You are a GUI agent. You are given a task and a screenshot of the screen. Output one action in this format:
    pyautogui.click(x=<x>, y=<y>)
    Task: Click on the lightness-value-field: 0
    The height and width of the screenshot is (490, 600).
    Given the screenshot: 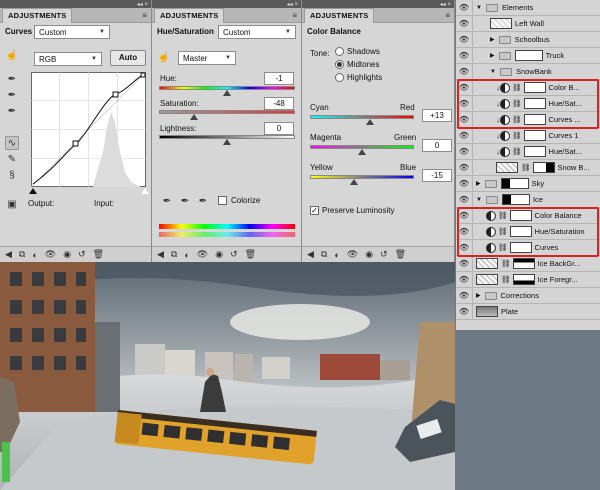 What is the action you would take?
    pyautogui.click(x=279, y=128)
    